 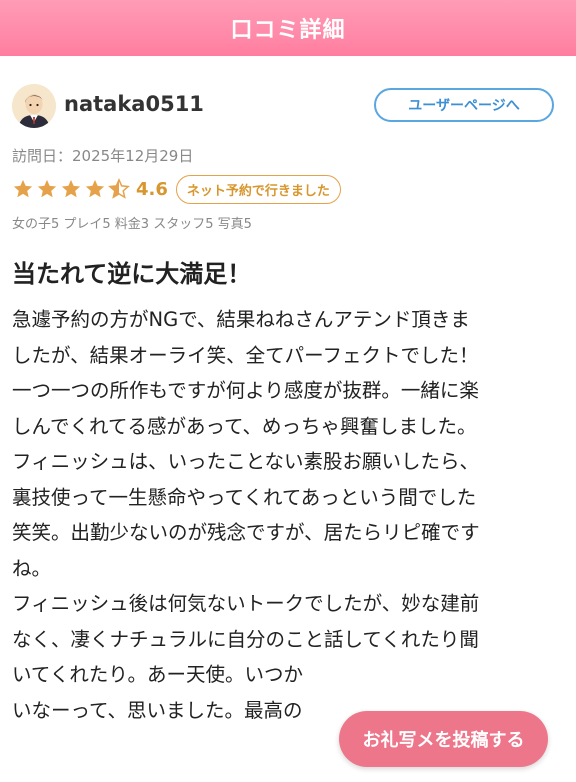 What do you see at coordinates (246, 461) in the screenshot?
I see `review-line: フィニッシュは、いったことない素股お願いしたら、` at bounding box center [246, 461].